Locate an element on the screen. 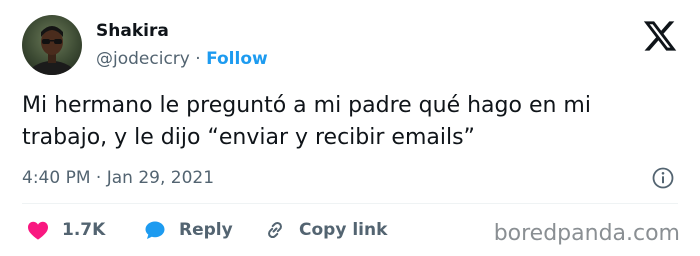 This screenshot has height=256, width=700. heart-icon is located at coordinates (38, 230).